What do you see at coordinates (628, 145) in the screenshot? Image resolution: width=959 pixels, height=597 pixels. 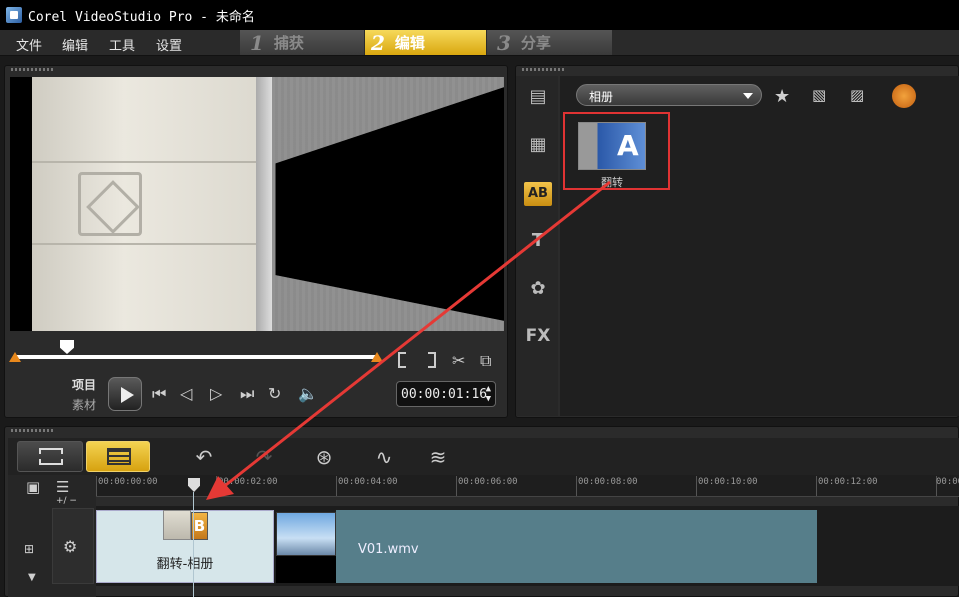 I see `thumbnail-letter: A` at bounding box center [628, 145].